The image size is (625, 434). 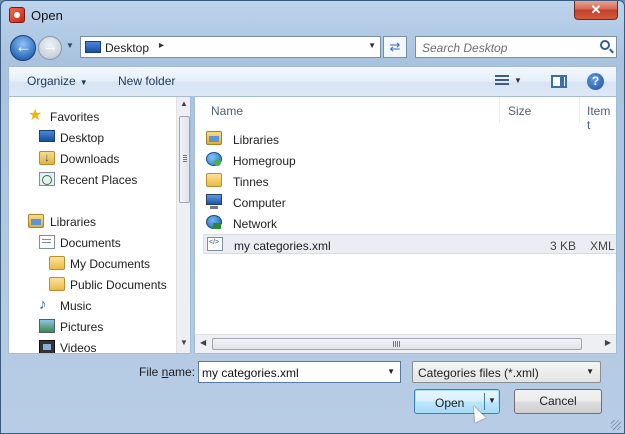 I want to click on music-icon: ♪, so click(x=43, y=304).